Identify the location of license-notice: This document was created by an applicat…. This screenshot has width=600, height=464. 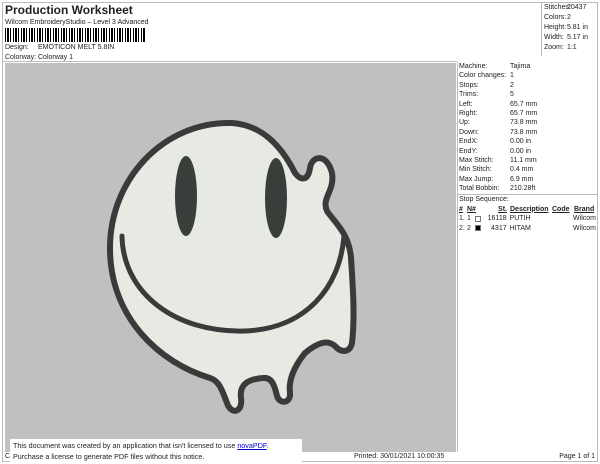
(156, 451).